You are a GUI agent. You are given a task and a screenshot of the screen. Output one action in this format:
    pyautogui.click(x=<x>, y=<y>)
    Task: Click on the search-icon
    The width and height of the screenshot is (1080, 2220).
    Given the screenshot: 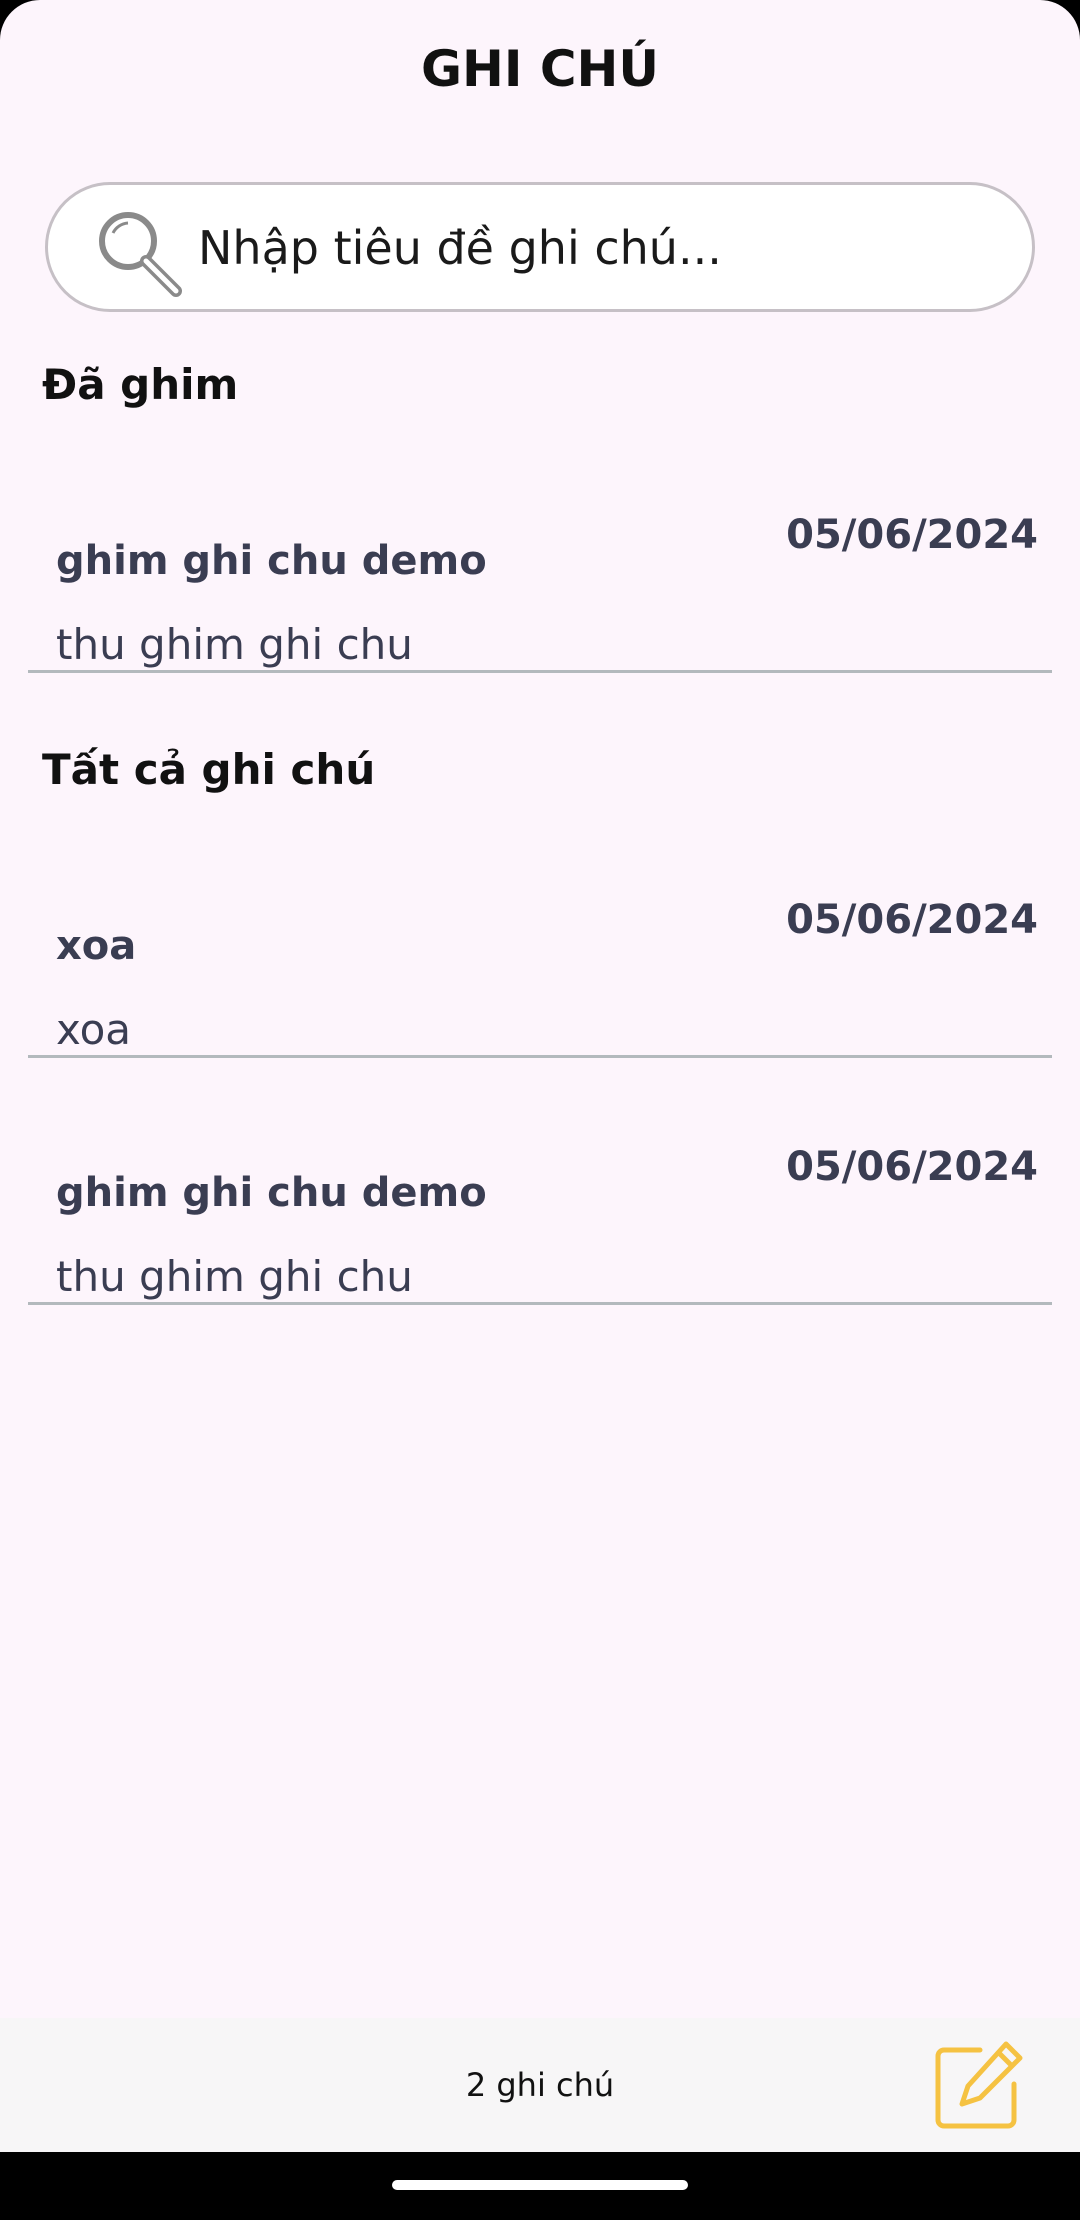 What is the action you would take?
    pyautogui.click(x=140, y=254)
    